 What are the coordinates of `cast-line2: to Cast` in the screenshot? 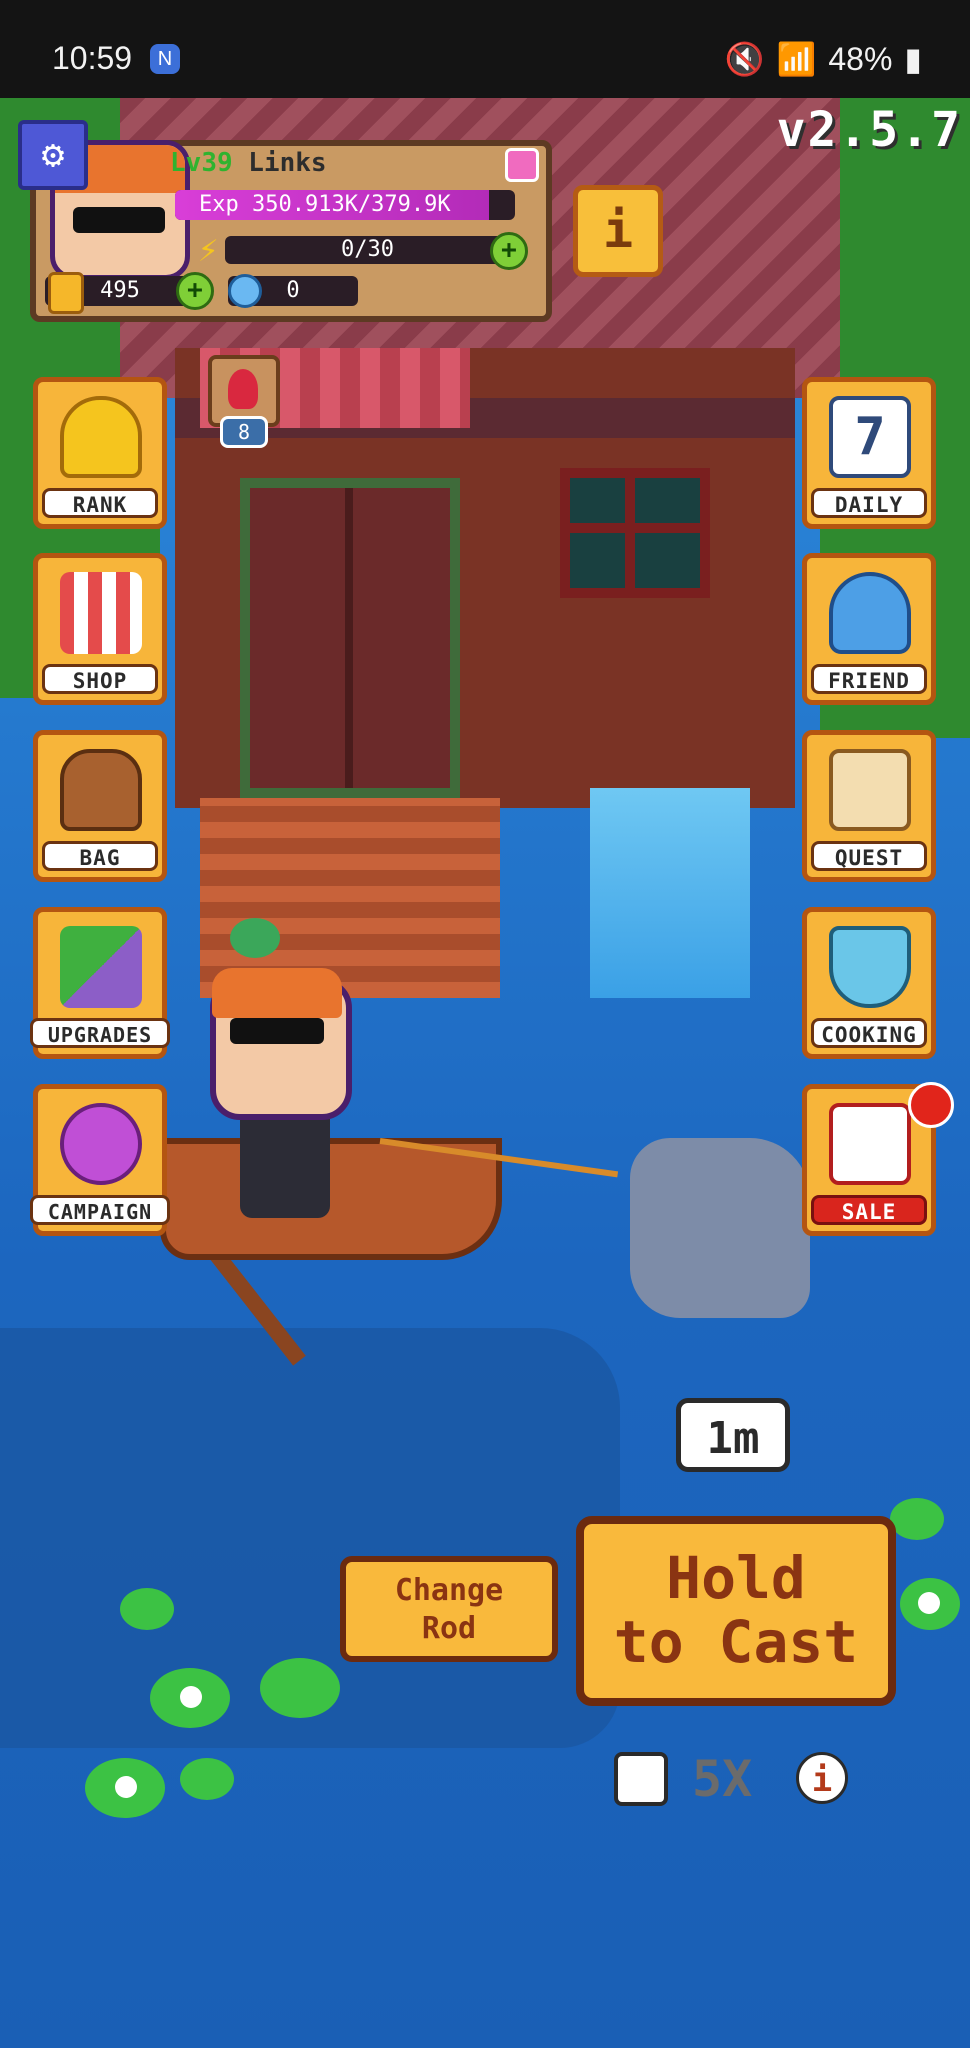 It's located at (736, 1642).